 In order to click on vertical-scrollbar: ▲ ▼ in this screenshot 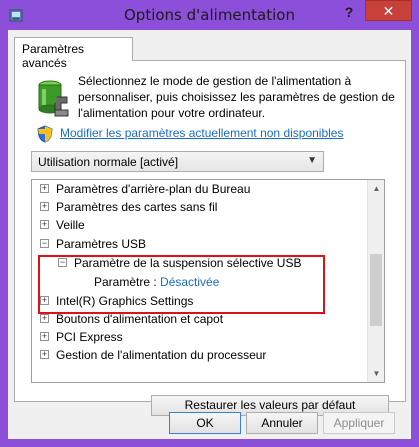, I will do `click(375, 281)`.